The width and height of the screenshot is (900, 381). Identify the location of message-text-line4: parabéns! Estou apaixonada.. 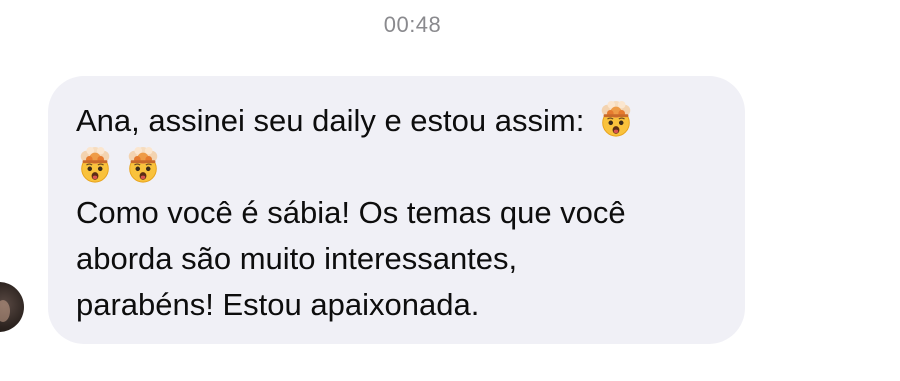
(278, 304).